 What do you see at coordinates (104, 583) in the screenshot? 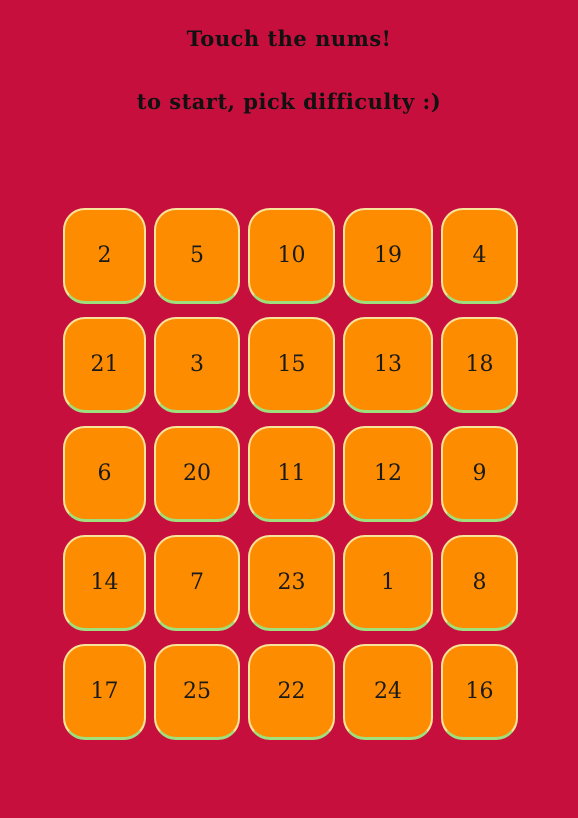
I see `number-tile: 14` at bounding box center [104, 583].